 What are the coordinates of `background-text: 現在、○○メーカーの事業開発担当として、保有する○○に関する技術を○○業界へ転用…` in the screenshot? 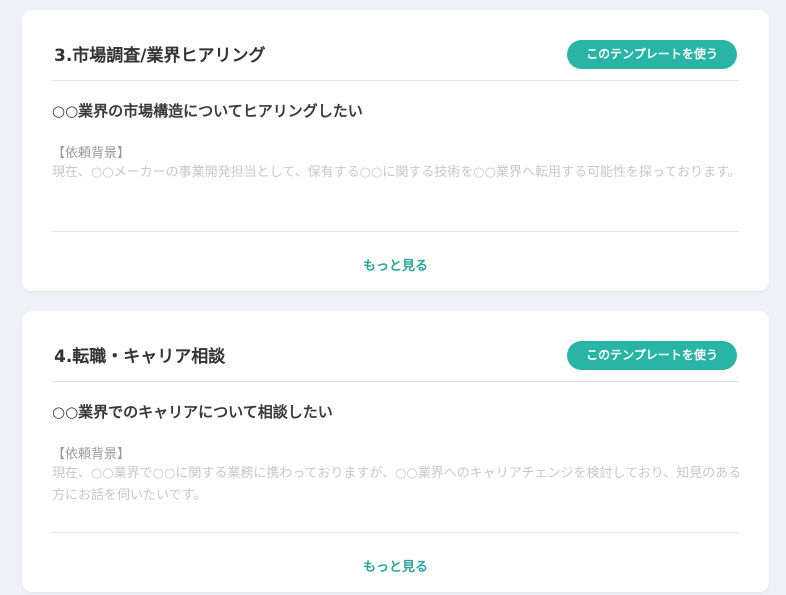 It's located at (396, 172).